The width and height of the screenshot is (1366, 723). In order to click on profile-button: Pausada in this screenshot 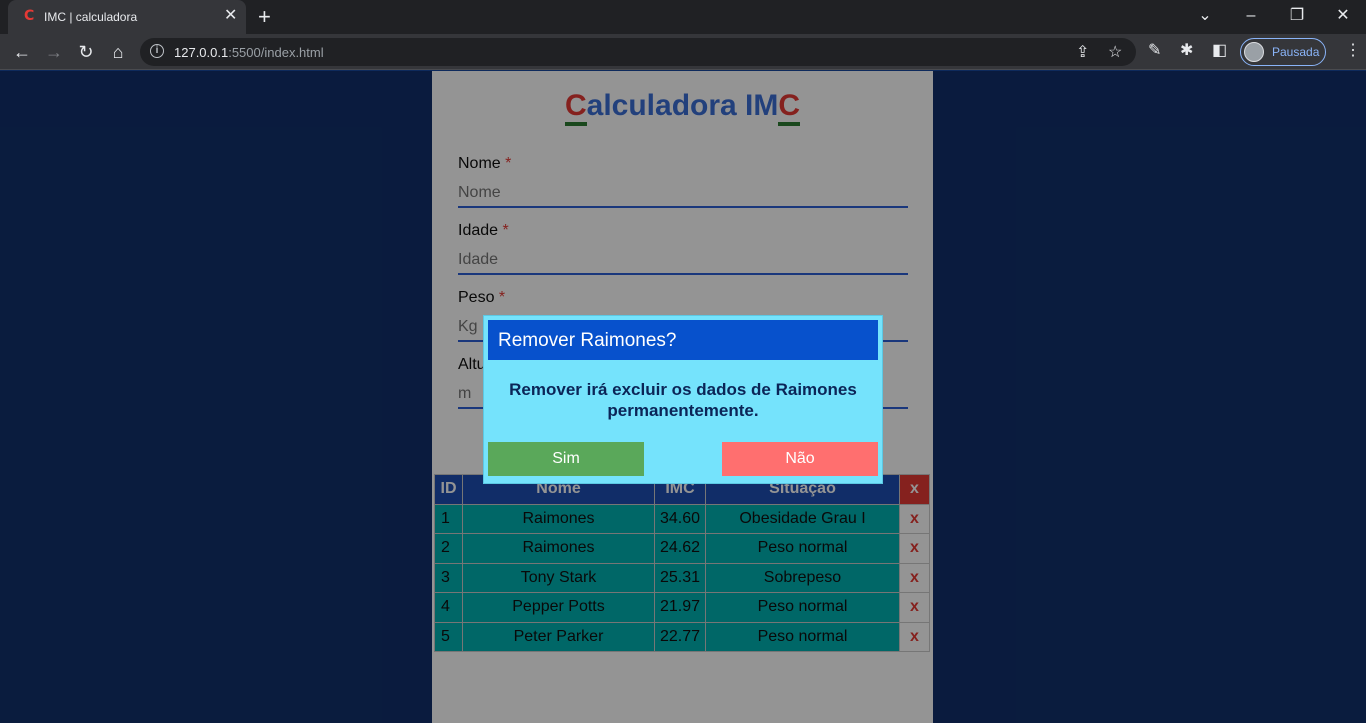, I will do `click(1283, 52)`.